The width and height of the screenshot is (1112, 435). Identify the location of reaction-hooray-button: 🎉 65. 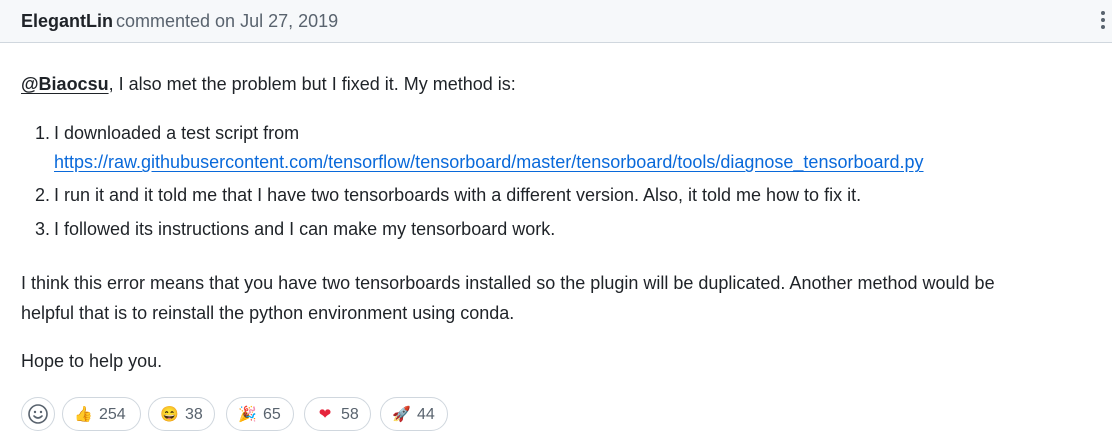
(260, 414).